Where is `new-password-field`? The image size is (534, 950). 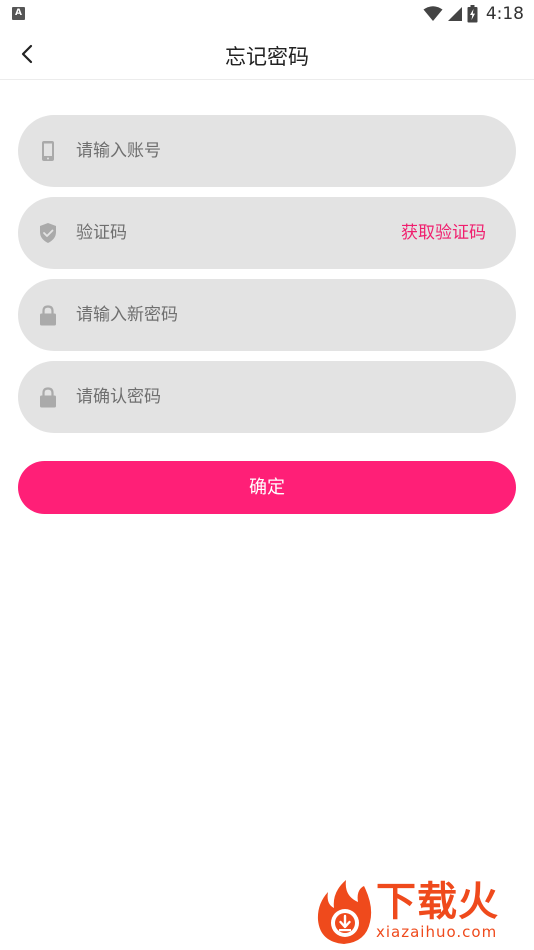 new-password-field is located at coordinates (267, 315).